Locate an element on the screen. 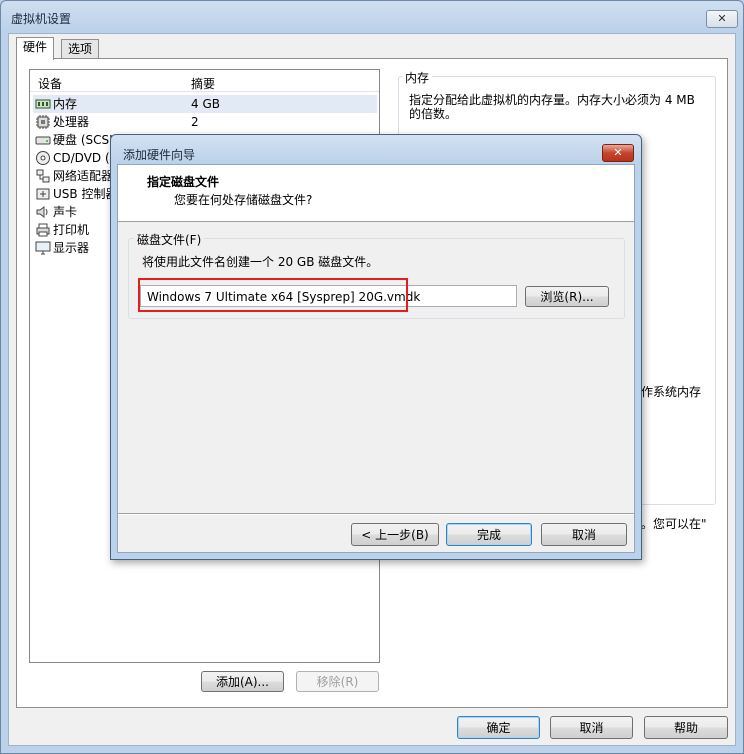 This screenshot has height=754, width=744. memory-text-fragment: 。您可以在" is located at coordinates (674, 524).